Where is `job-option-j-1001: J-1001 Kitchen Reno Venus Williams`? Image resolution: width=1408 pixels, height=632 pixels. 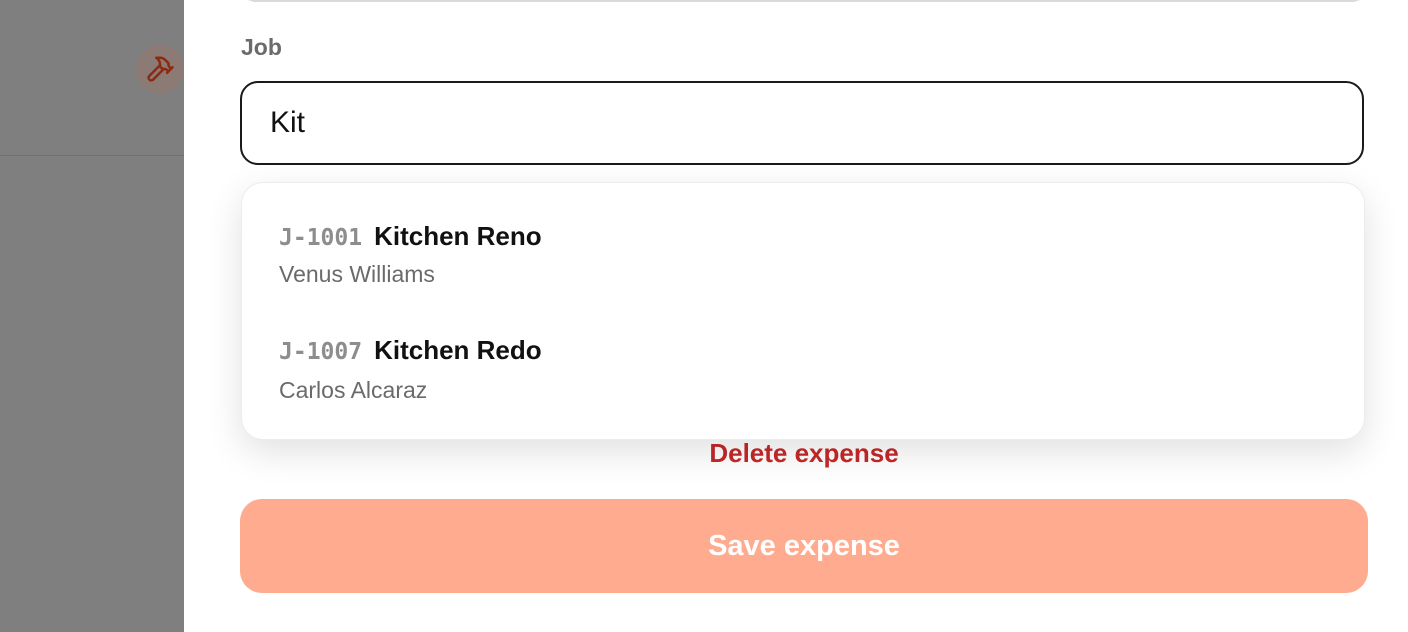 job-option-j-1001: J-1001 Kitchen Reno Venus Williams is located at coordinates (803, 241).